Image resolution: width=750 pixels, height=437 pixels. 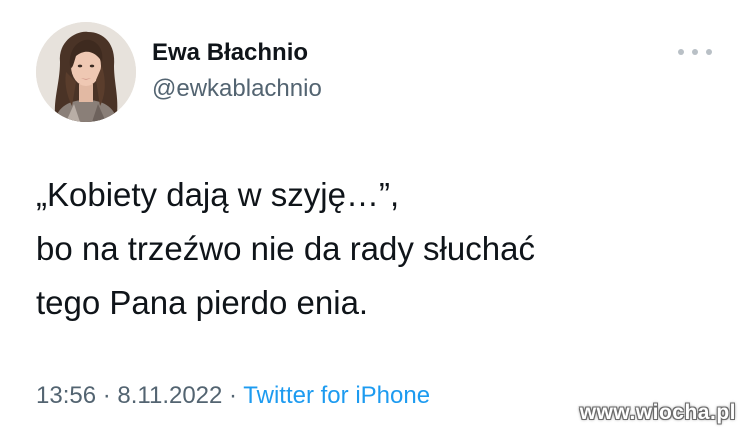 I want to click on avatar, so click(x=86, y=72).